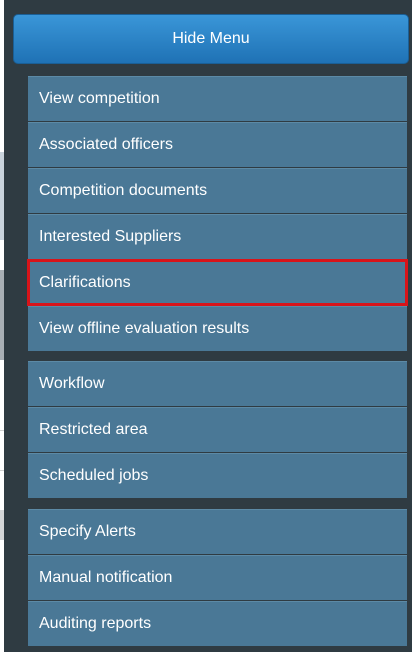  I want to click on menu-item-associated-officers: Associated officers, so click(217, 144).